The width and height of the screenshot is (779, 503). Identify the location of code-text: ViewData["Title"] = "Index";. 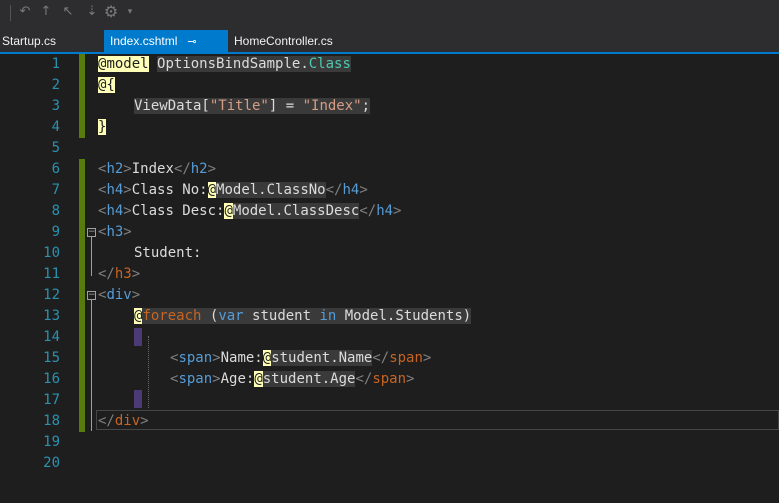
(252, 106).